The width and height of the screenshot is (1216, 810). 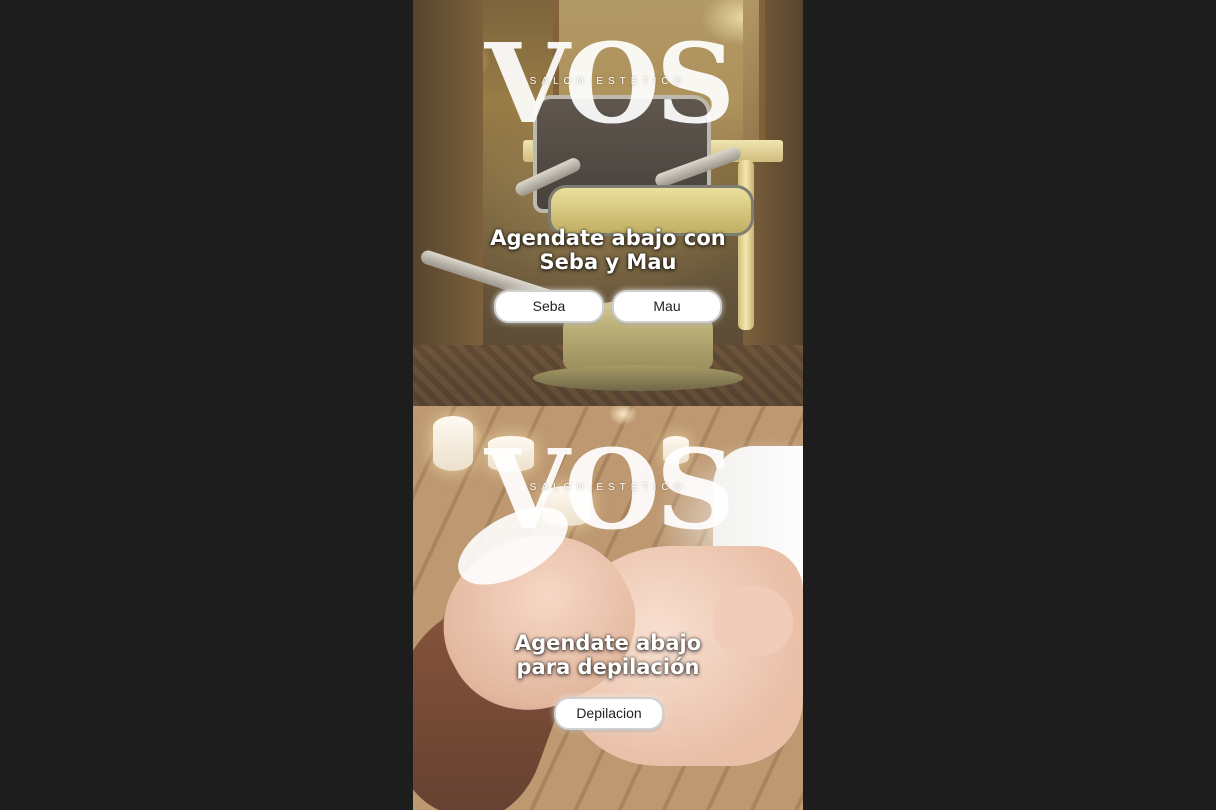 I want to click on section-heading: Agendate abajo con Seba y Mau, so click(x=608, y=250).